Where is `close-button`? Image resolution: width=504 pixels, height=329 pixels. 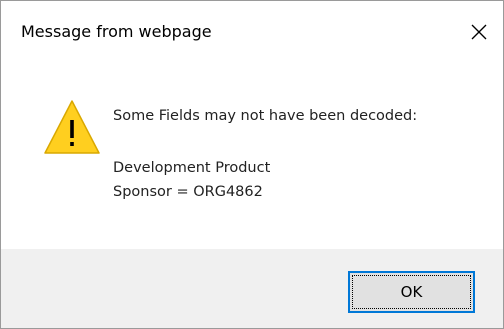 close-button is located at coordinates (479, 31).